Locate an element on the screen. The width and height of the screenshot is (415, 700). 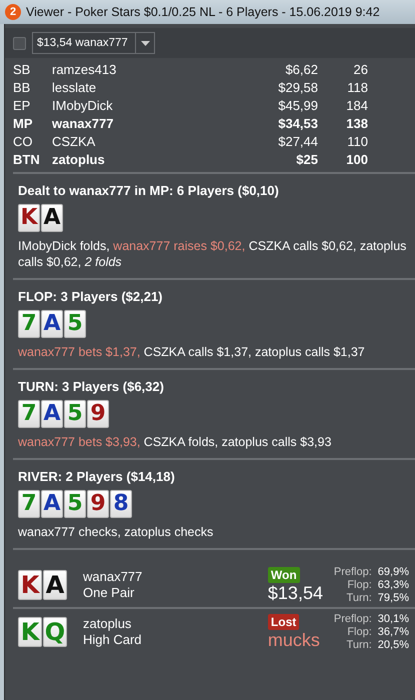
action-summary: IMobyDick folds, wanax777 raises $0,62, CSZKA calls $0,62, zatoplus calls $0,62, 2 folds is located at coordinates (212, 254).